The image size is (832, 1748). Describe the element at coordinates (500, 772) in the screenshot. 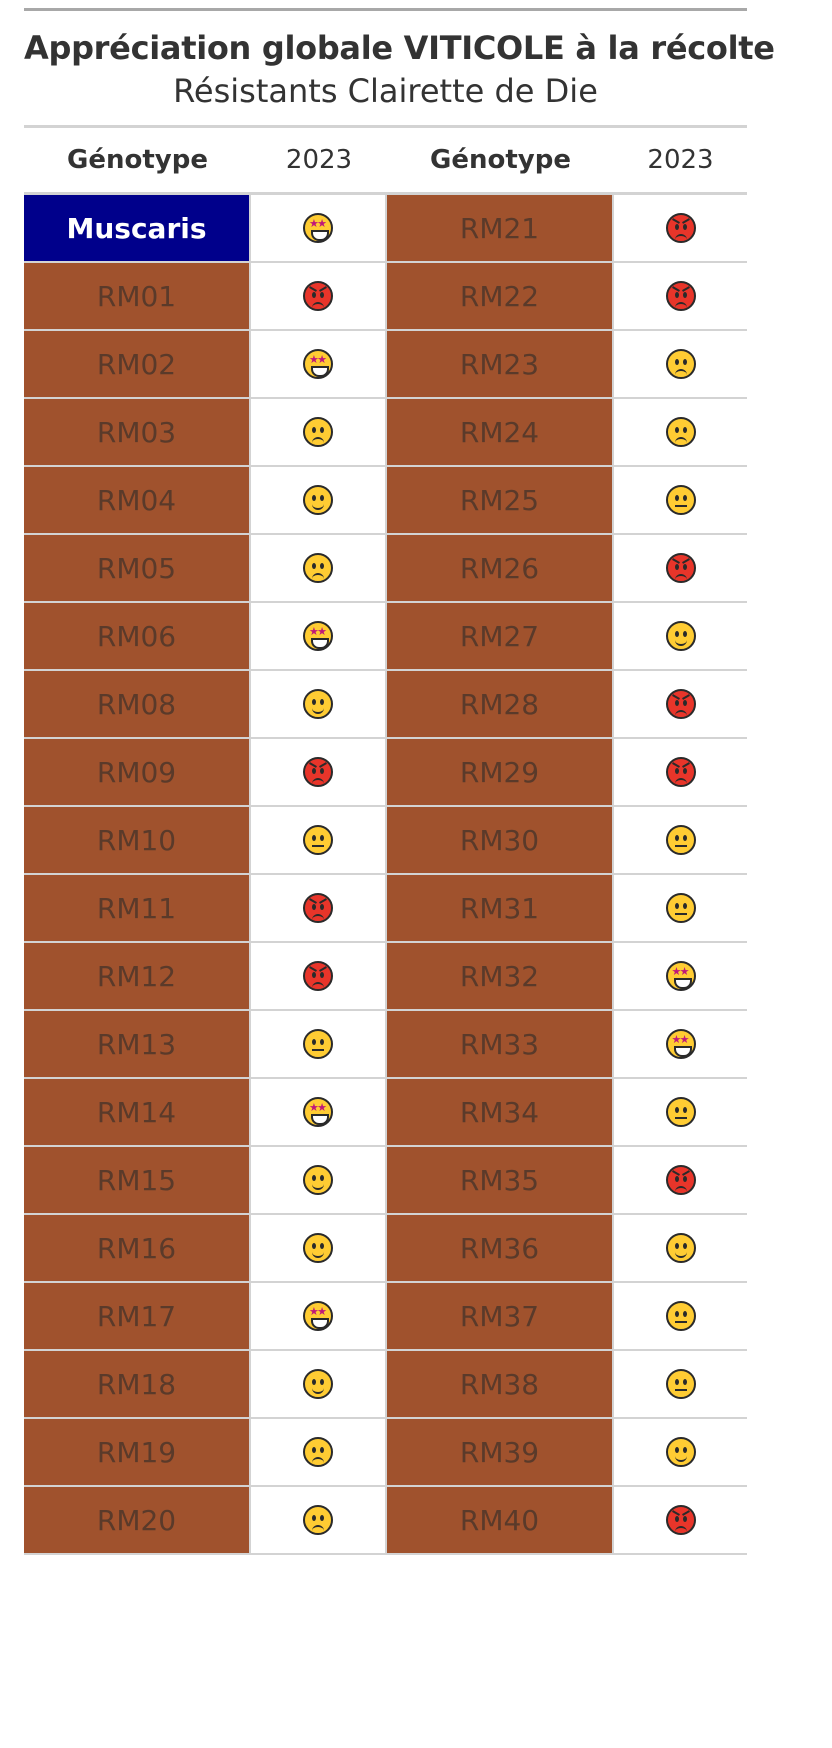

I see `genotype-cell: RM29` at that location.